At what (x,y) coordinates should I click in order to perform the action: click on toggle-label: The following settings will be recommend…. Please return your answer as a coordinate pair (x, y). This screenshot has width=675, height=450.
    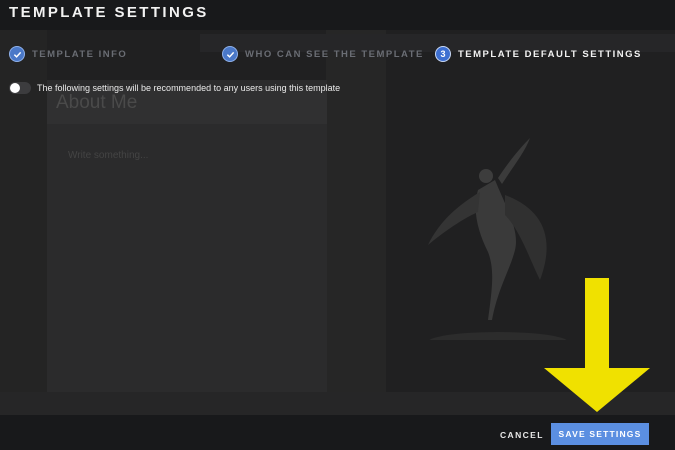
    Looking at the image, I should click on (189, 88).